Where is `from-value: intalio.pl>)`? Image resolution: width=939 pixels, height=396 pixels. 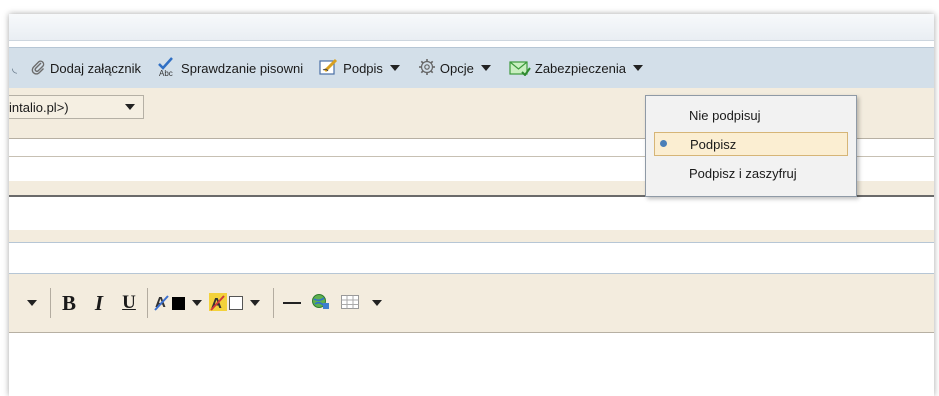
from-value: intalio.pl>) is located at coordinates (39, 107).